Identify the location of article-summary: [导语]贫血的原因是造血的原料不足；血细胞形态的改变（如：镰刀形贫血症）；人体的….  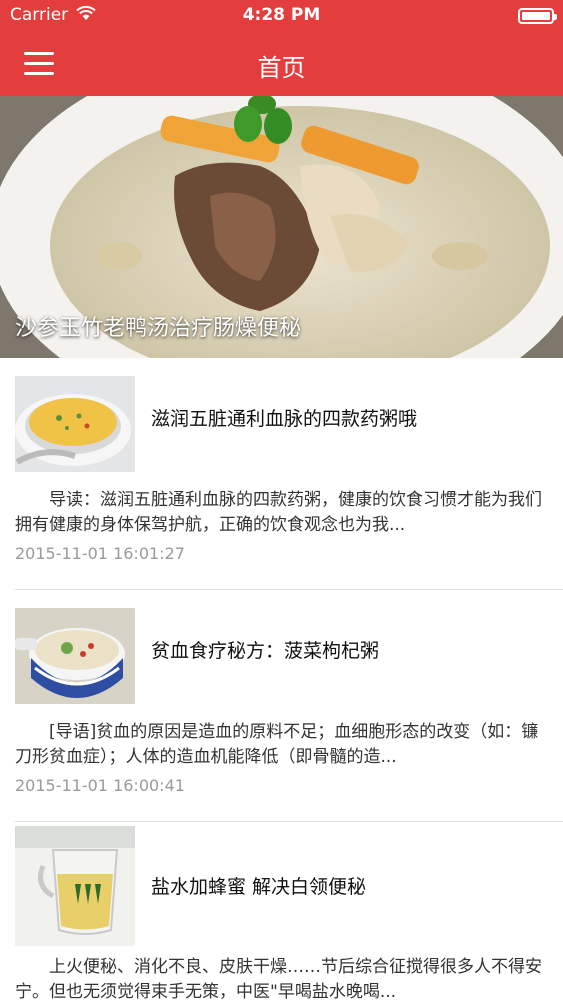
(277, 744).